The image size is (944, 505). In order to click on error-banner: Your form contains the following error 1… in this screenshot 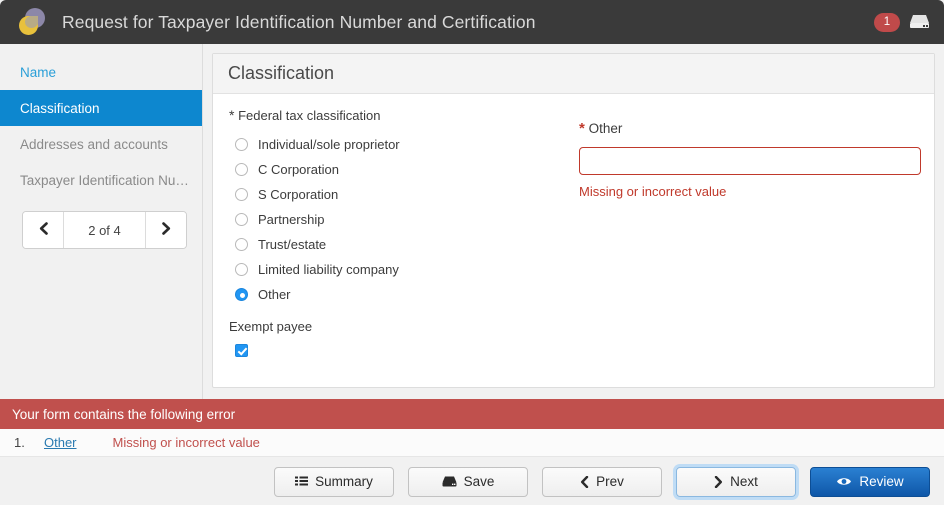, I will do `click(472, 428)`.